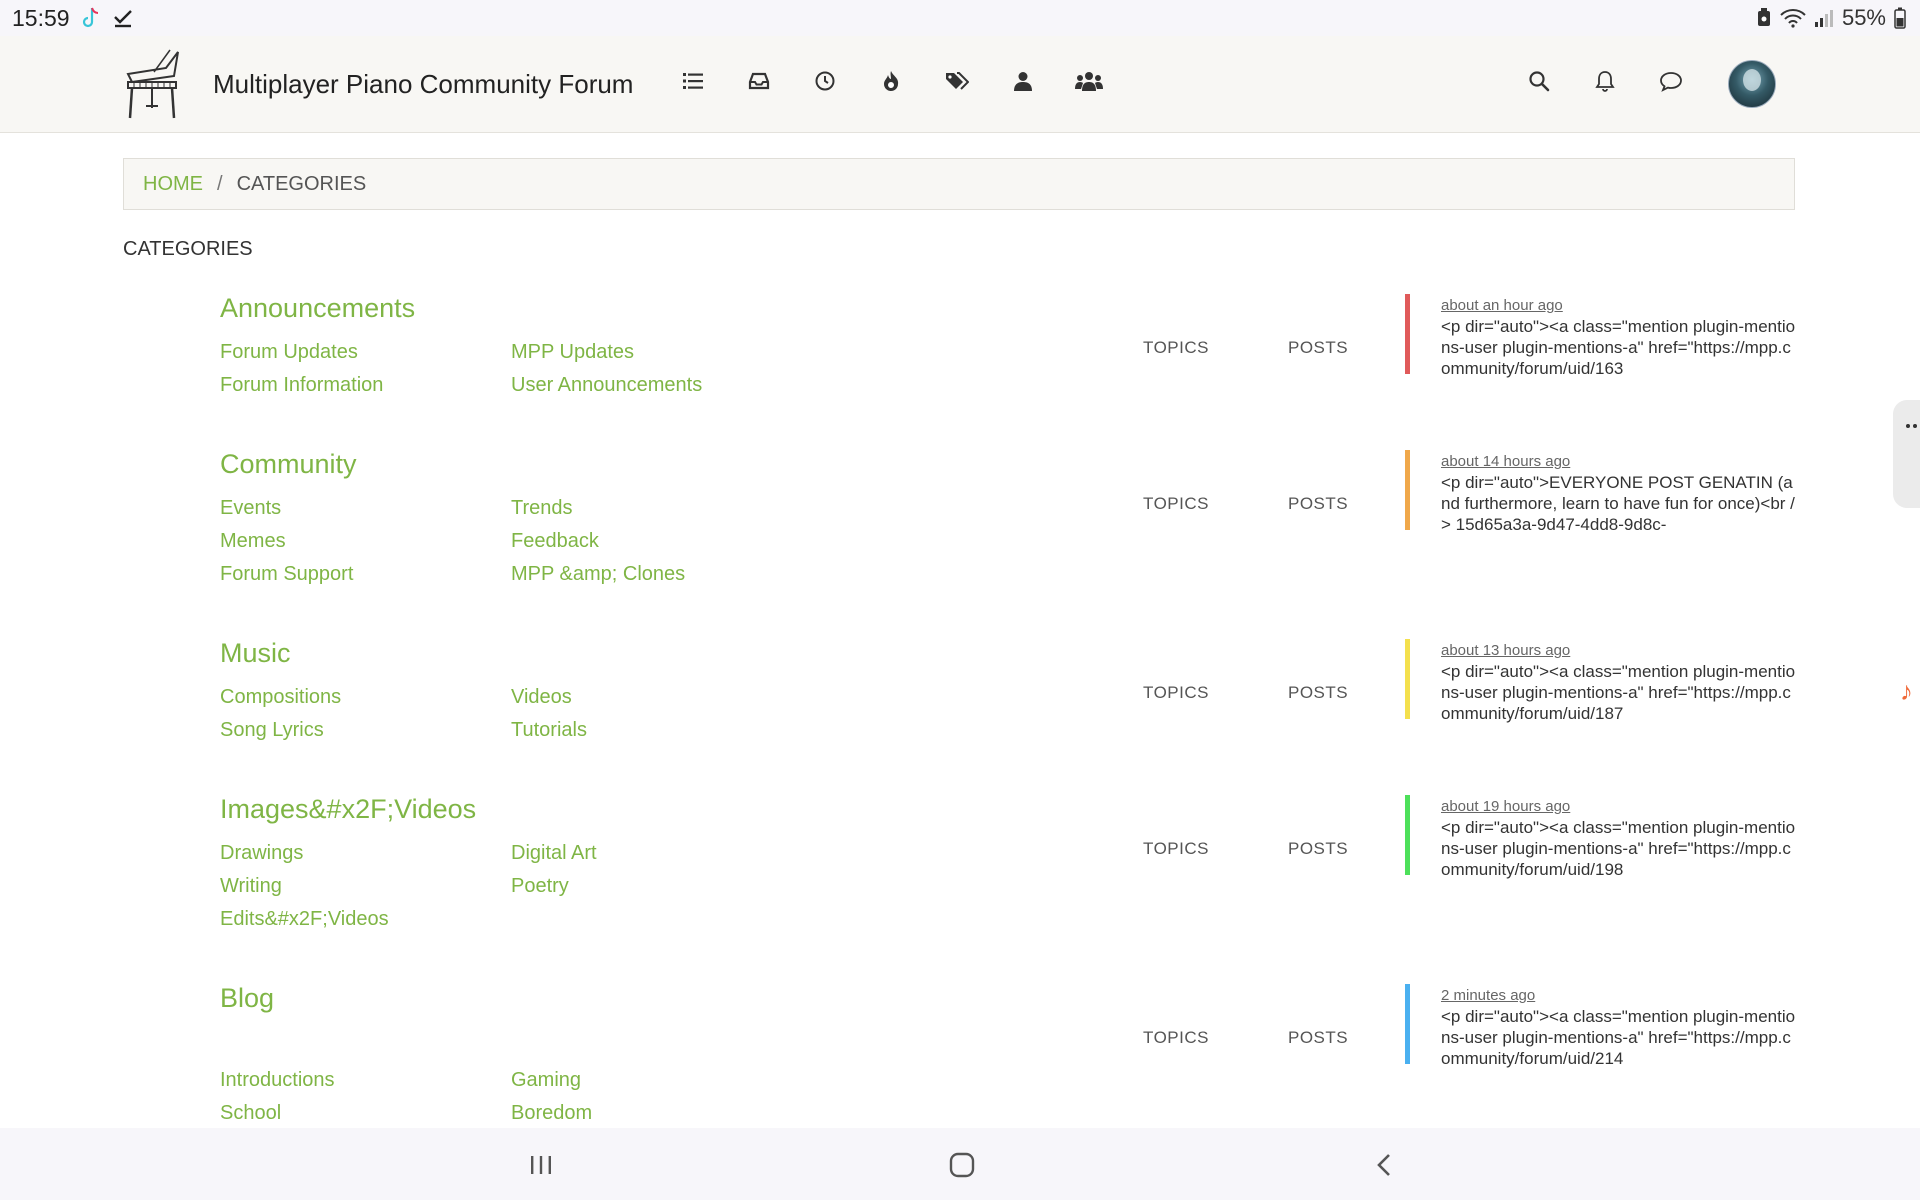 Image resolution: width=1920 pixels, height=1200 pixels. Describe the element at coordinates (251, 886) in the screenshot. I see `subcategory-link: Writing` at that location.